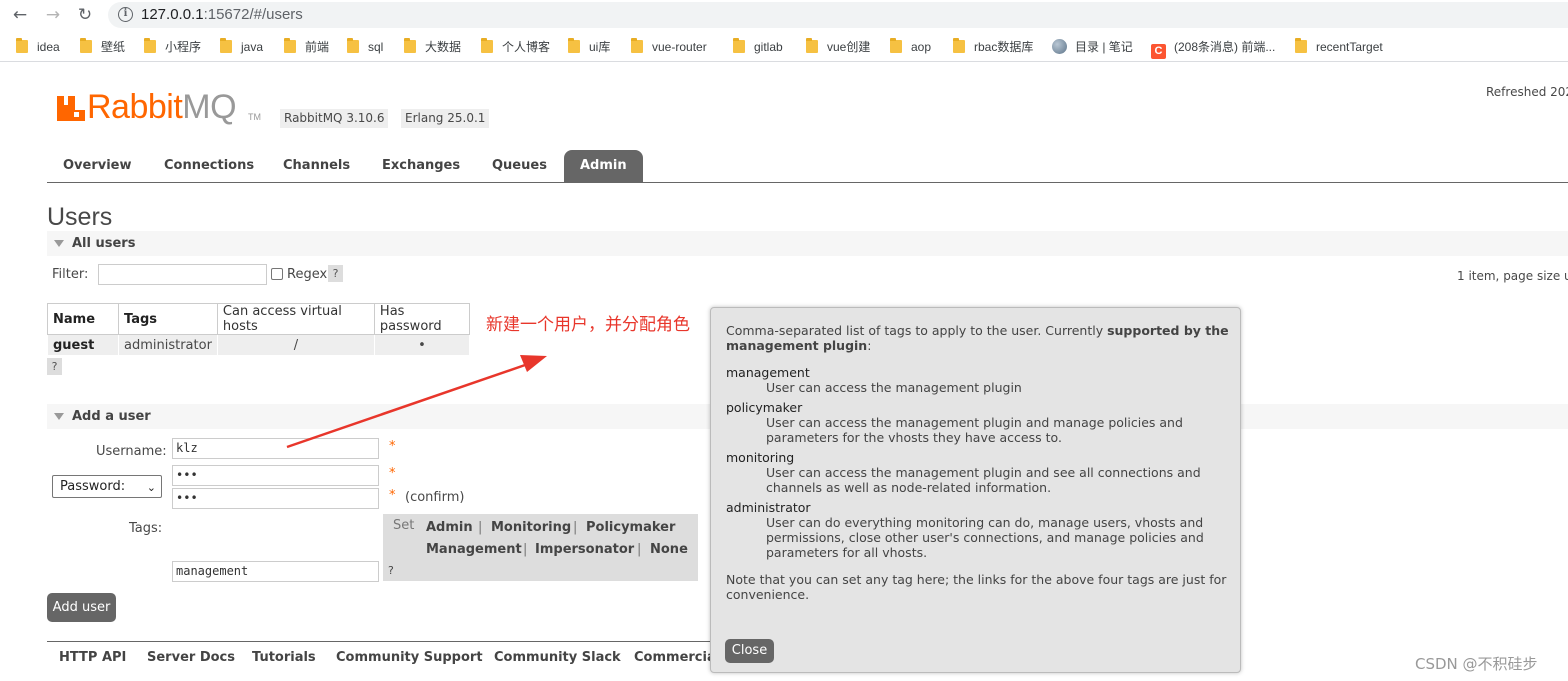  What do you see at coordinates (81, 607) in the screenshot?
I see `add-user-button: Add user` at bounding box center [81, 607].